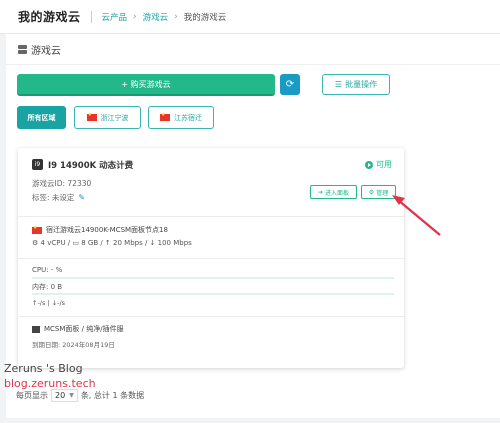 The image size is (500, 423). I want to click on enter-panel-label: 进入面板, so click(337, 193).